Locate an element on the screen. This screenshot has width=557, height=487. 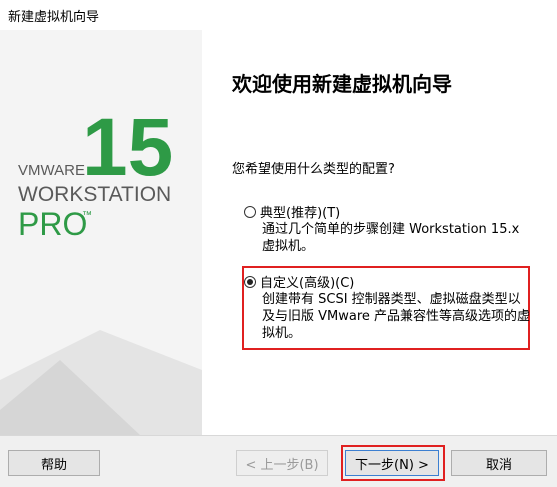
version-number: 15 is located at coordinates (127, 147).